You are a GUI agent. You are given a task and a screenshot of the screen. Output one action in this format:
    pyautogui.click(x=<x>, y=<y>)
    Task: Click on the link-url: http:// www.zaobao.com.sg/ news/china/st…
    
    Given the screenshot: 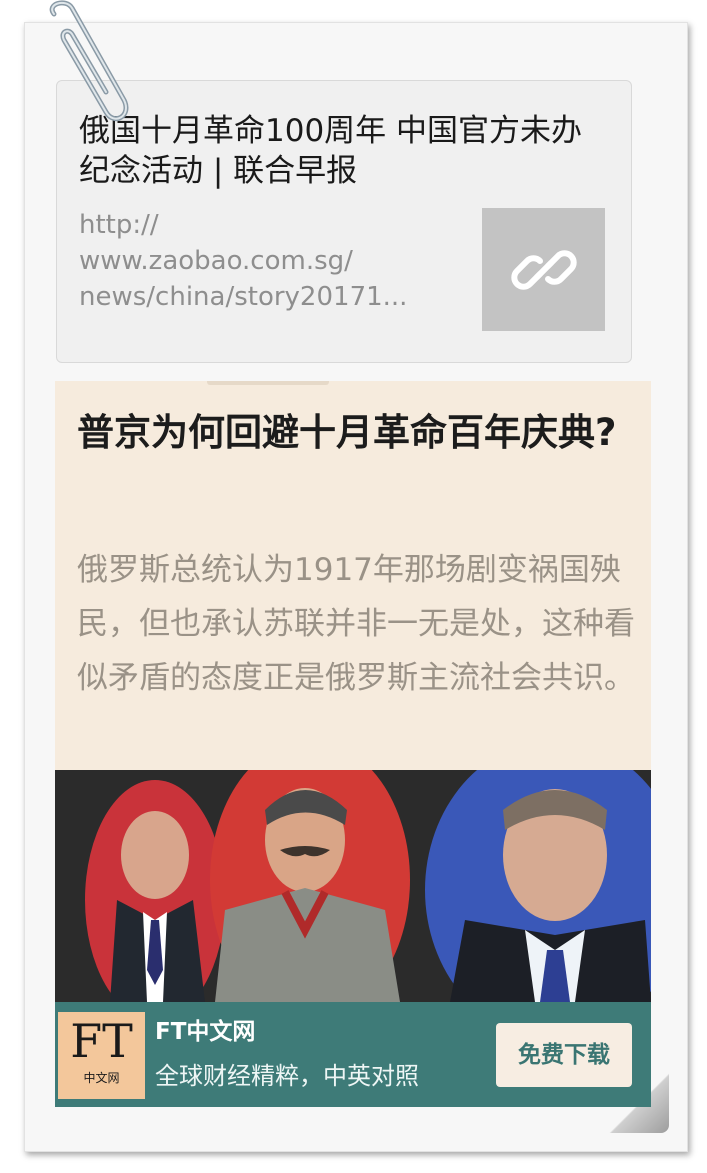 What is the action you would take?
    pyautogui.click(x=243, y=261)
    